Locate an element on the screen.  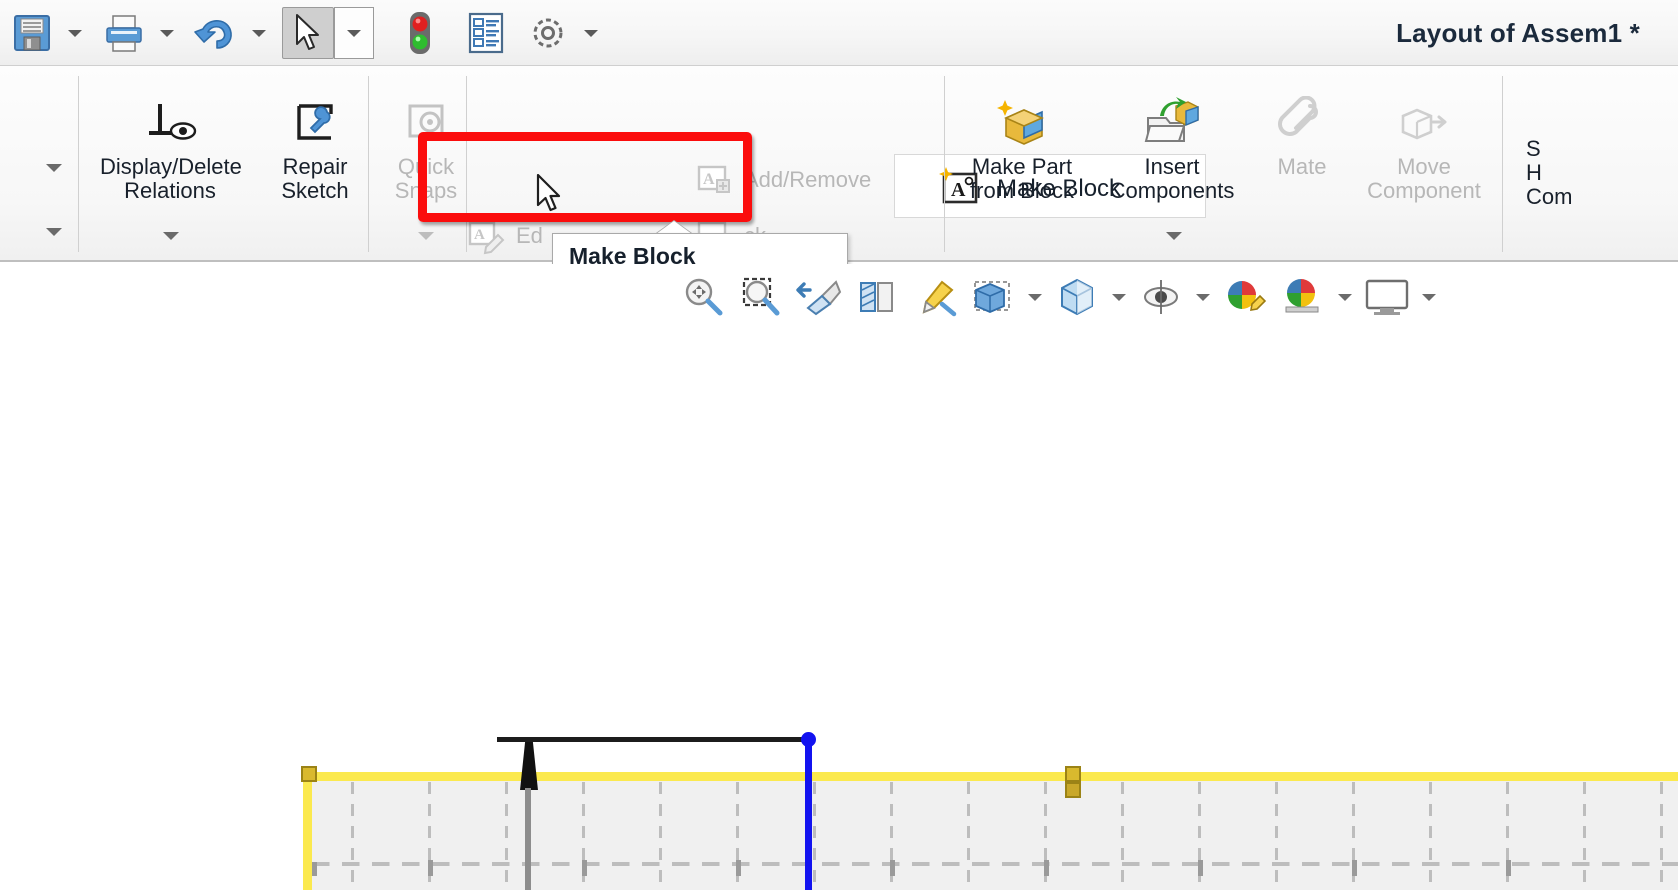
apply-scene-dropdown is located at coordinates (1345, 297).